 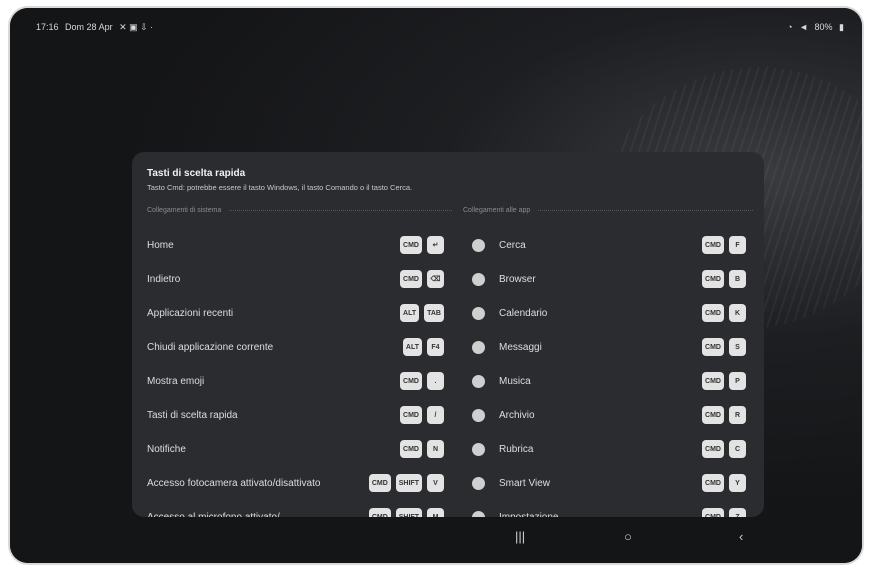 I want to click on key-combo: CMD., so click(x=422, y=381).